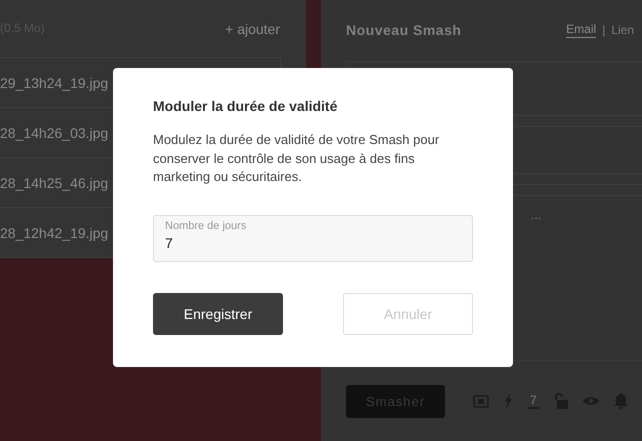 The width and height of the screenshot is (642, 441). What do you see at coordinates (54, 182) in the screenshot?
I see `file-name: 28_14h25_46.jpg` at bounding box center [54, 182].